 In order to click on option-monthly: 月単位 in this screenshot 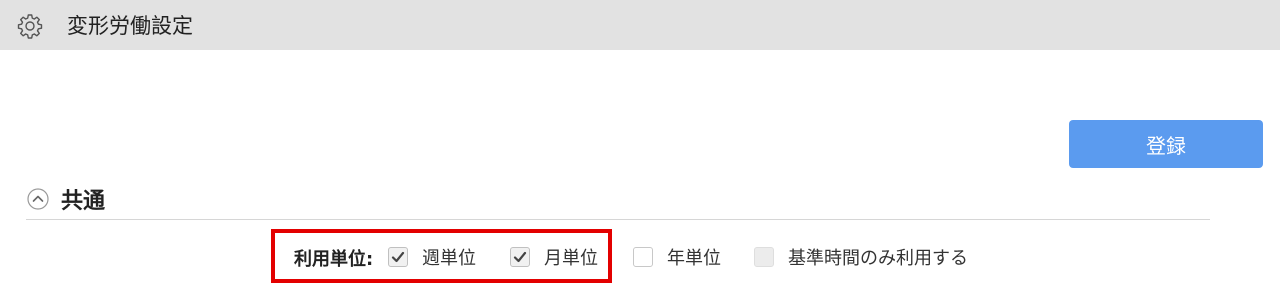, I will do `click(554, 257)`.